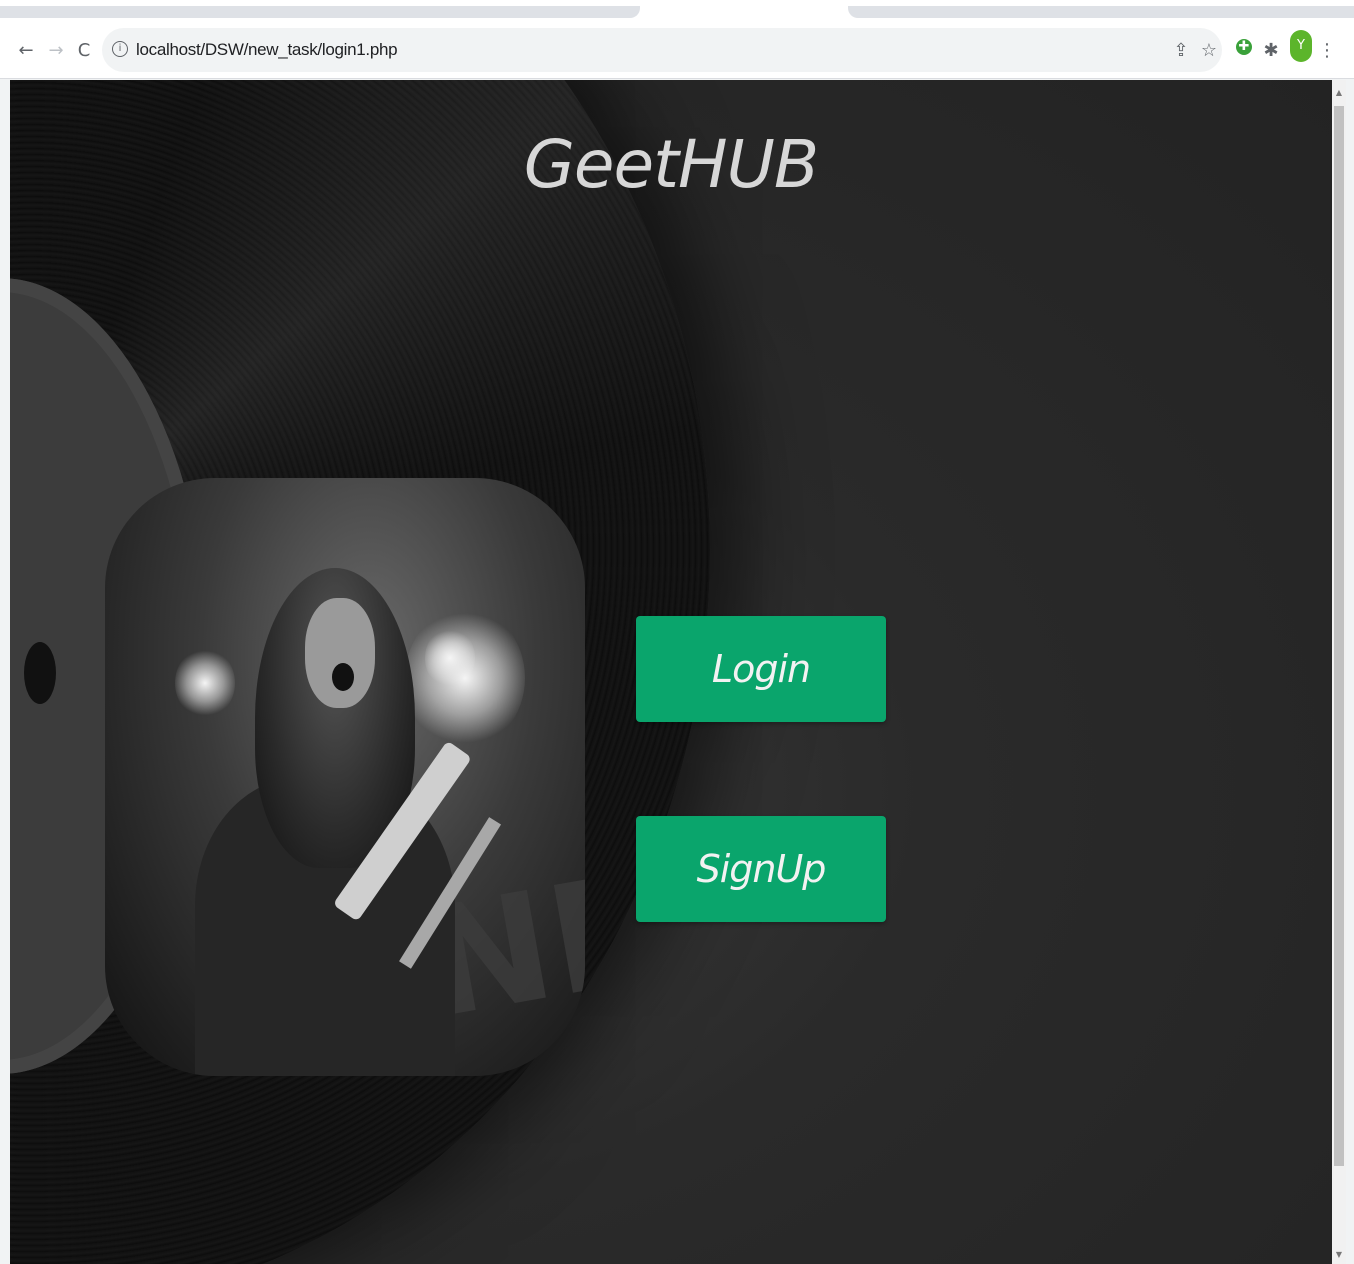 The image size is (1354, 1264). Describe the element at coordinates (1244, 47) in the screenshot. I see `extension-icon: ✚` at that location.